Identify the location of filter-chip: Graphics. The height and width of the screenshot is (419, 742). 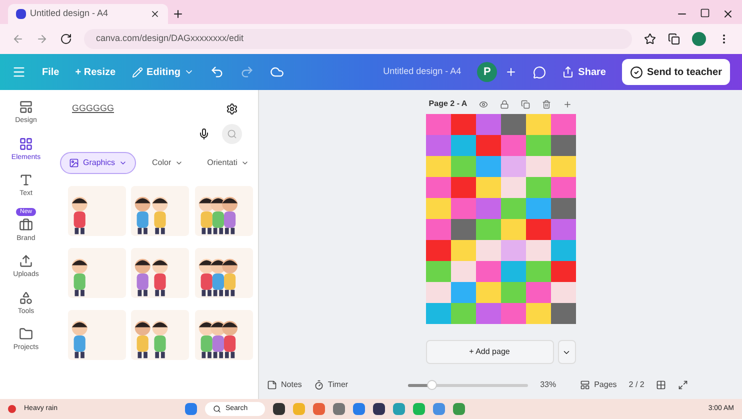
(98, 163).